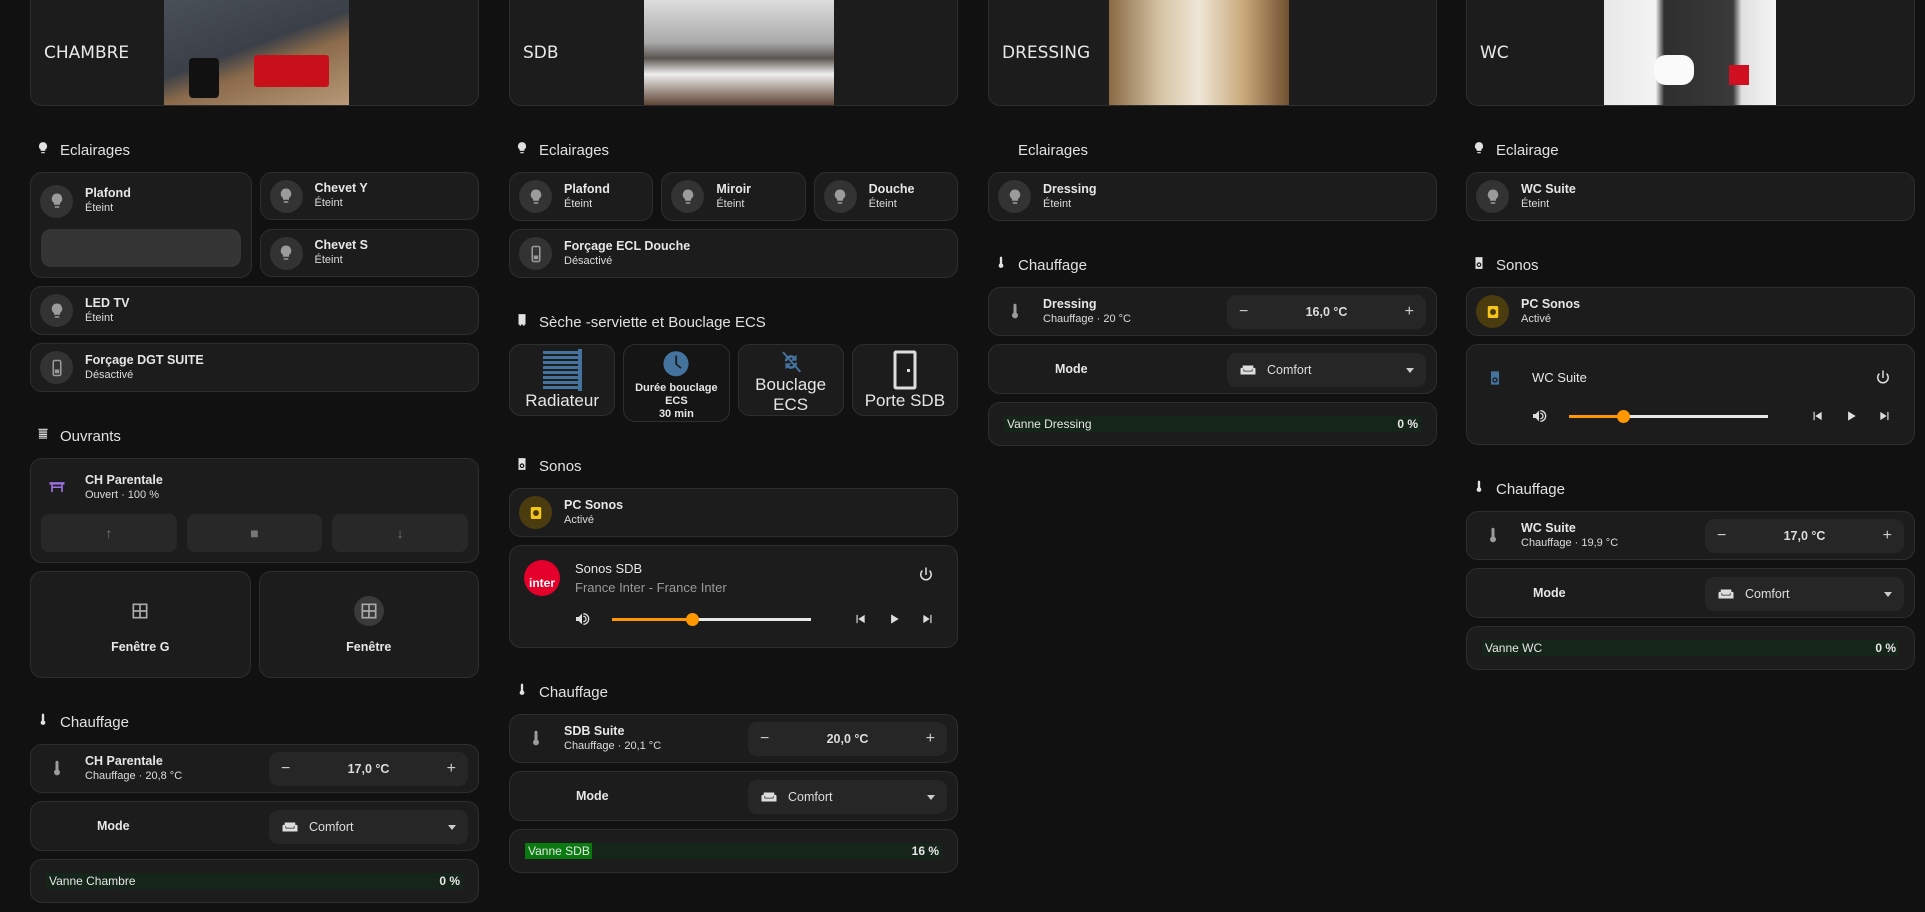 The height and width of the screenshot is (912, 1925). What do you see at coordinates (1527, 150) in the screenshot?
I see `section-title: Eclairage` at bounding box center [1527, 150].